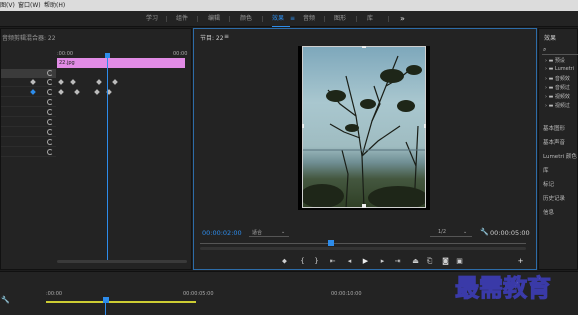 This screenshot has height=315, width=578. What do you see at coordinates (544, 50) in the screenshot?
I see `search-icon: ⌕` at bounding box center [544, 50].